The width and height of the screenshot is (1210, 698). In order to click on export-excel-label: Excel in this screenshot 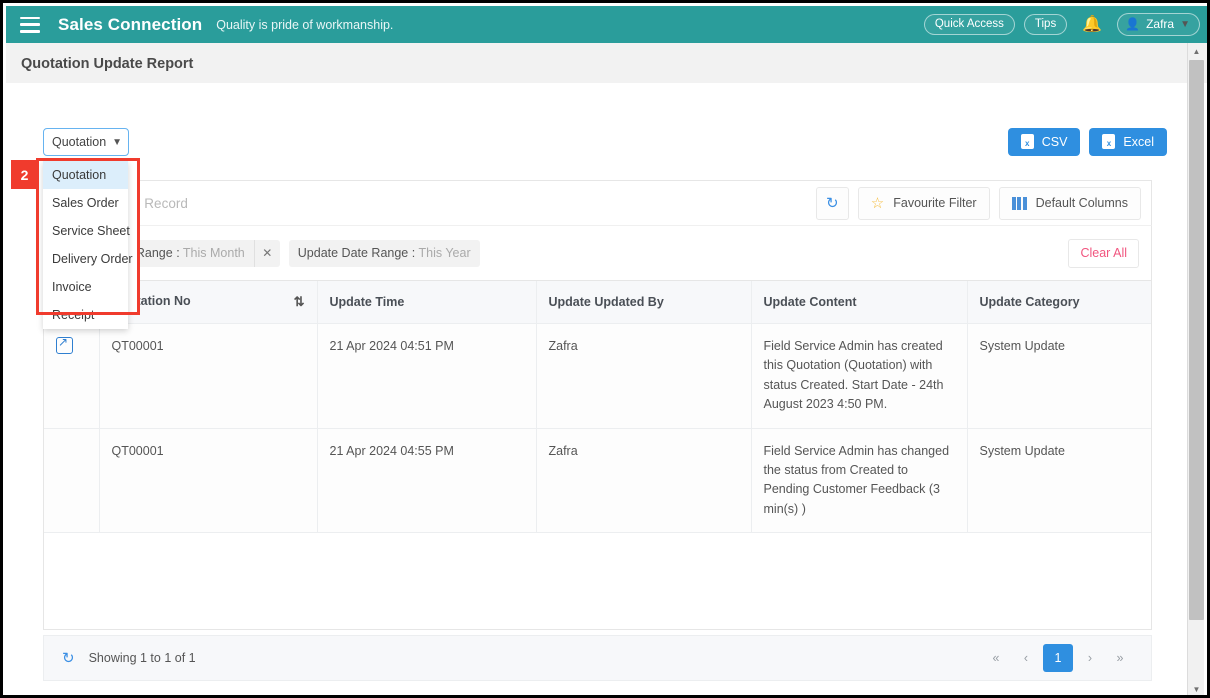, I will do `click(1138, 141)`.